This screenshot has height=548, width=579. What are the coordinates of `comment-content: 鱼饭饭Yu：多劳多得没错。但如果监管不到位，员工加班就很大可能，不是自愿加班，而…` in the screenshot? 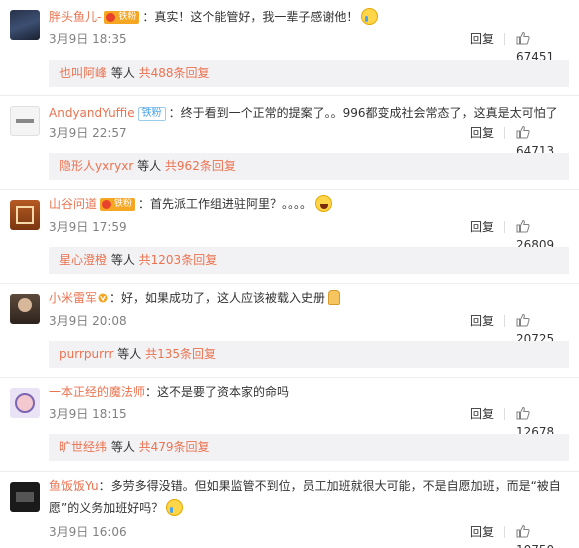 It's located at (310, 486).